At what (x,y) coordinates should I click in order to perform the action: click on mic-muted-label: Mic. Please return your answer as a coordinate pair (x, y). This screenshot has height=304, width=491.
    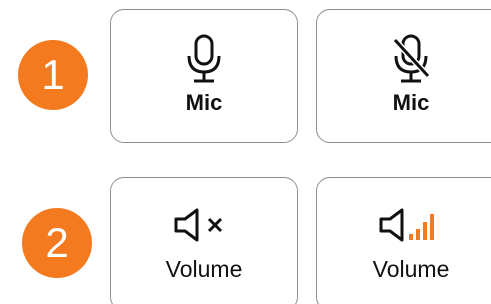
    Looking at the image, I should click on (411, 102).